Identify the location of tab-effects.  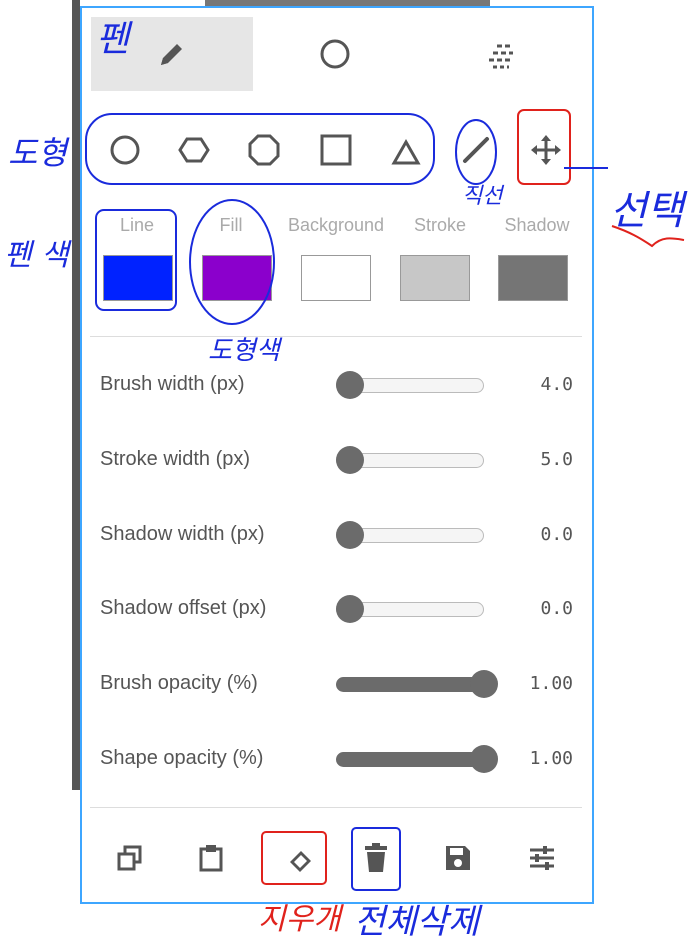
(500, 56).